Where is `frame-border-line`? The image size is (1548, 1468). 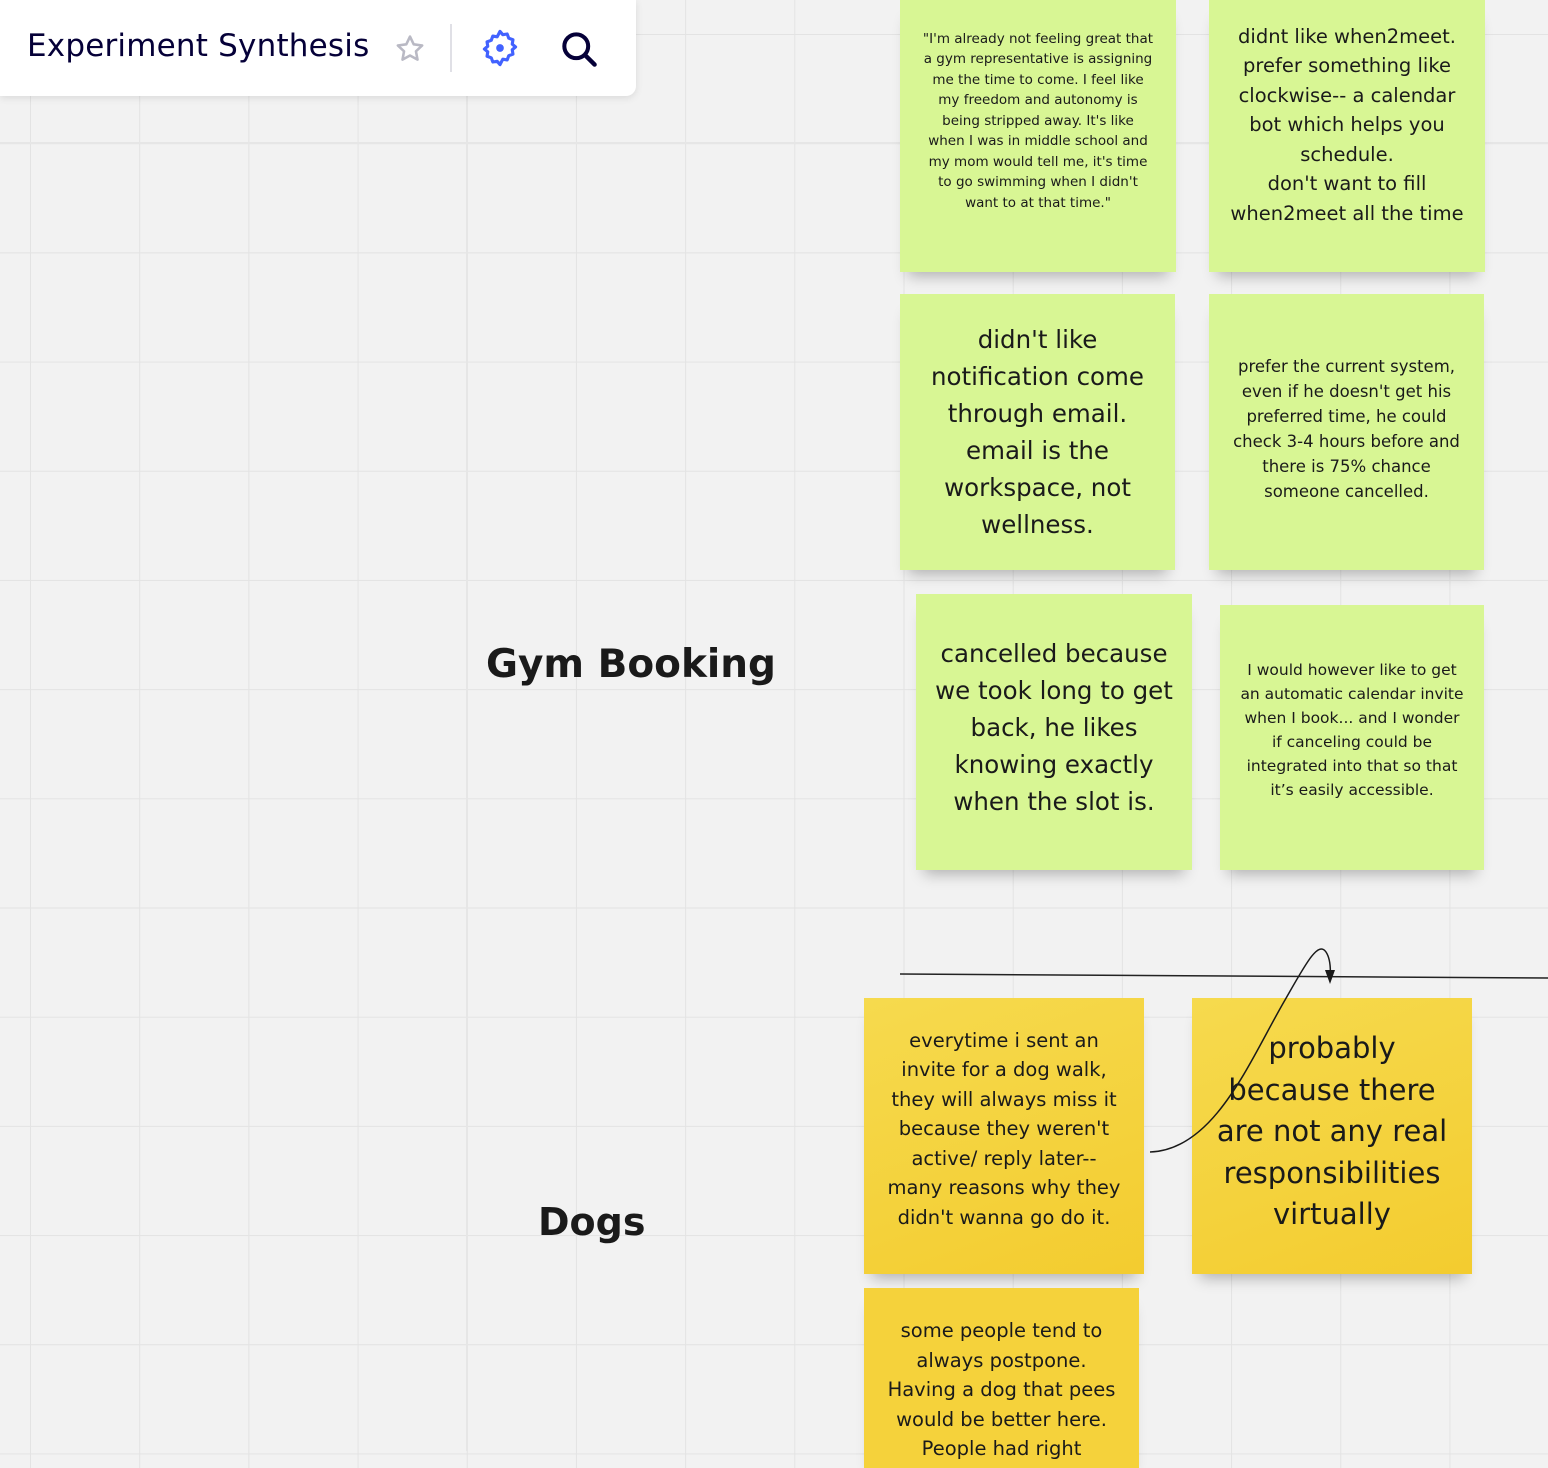
frame-border-line is located at coordinates (467, 725).